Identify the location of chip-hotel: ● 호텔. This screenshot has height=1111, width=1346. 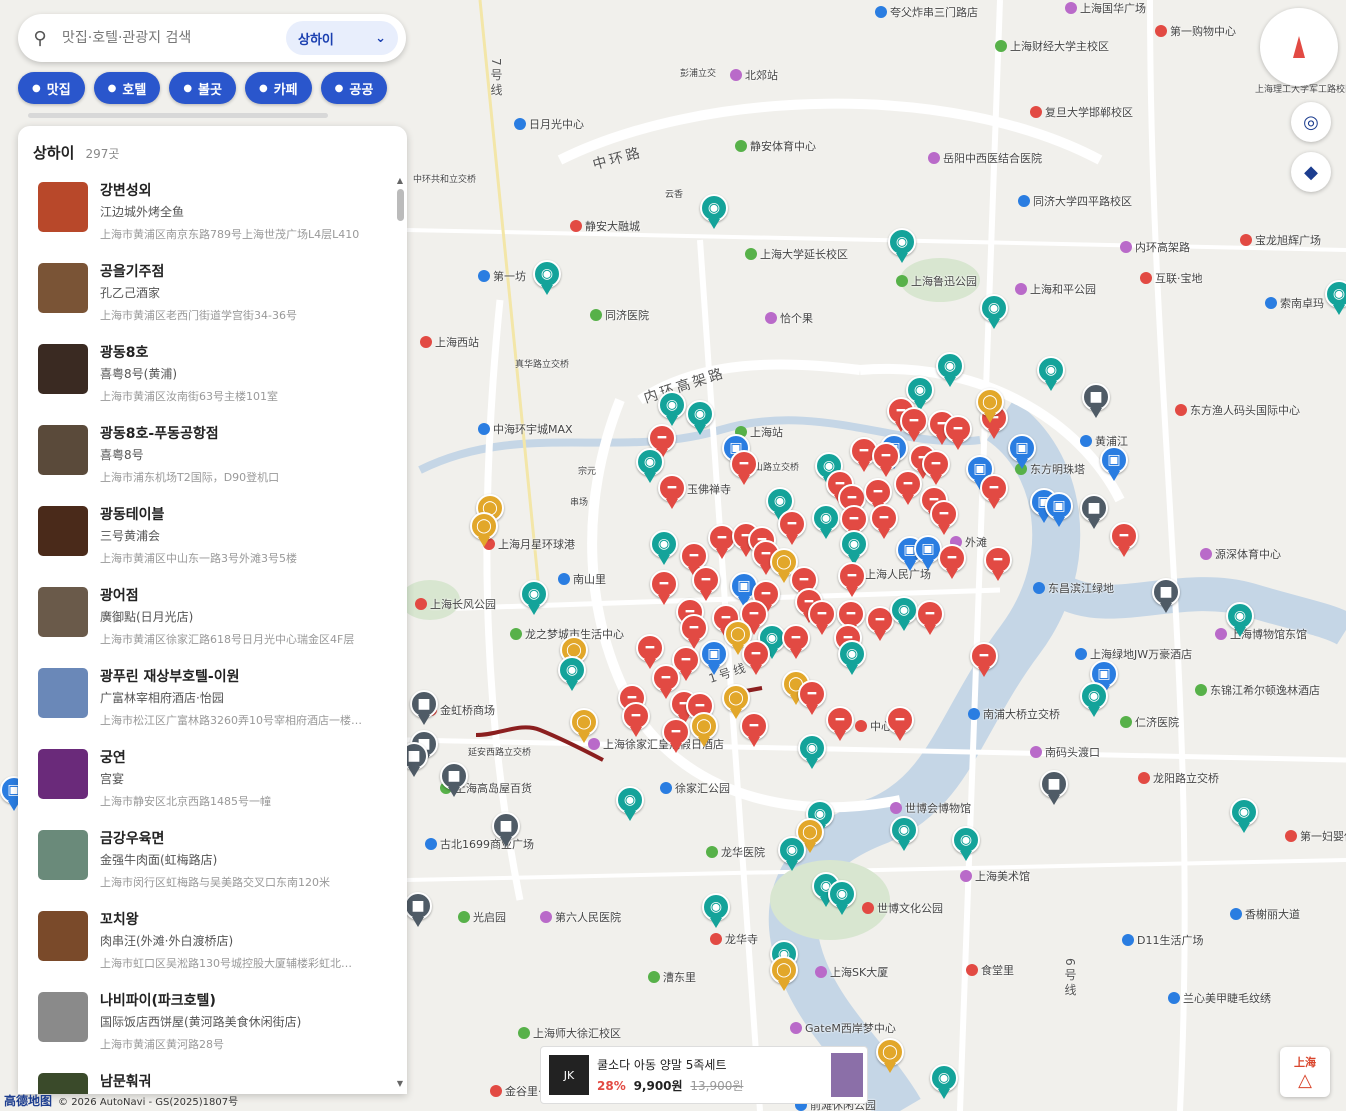
(127, 88).